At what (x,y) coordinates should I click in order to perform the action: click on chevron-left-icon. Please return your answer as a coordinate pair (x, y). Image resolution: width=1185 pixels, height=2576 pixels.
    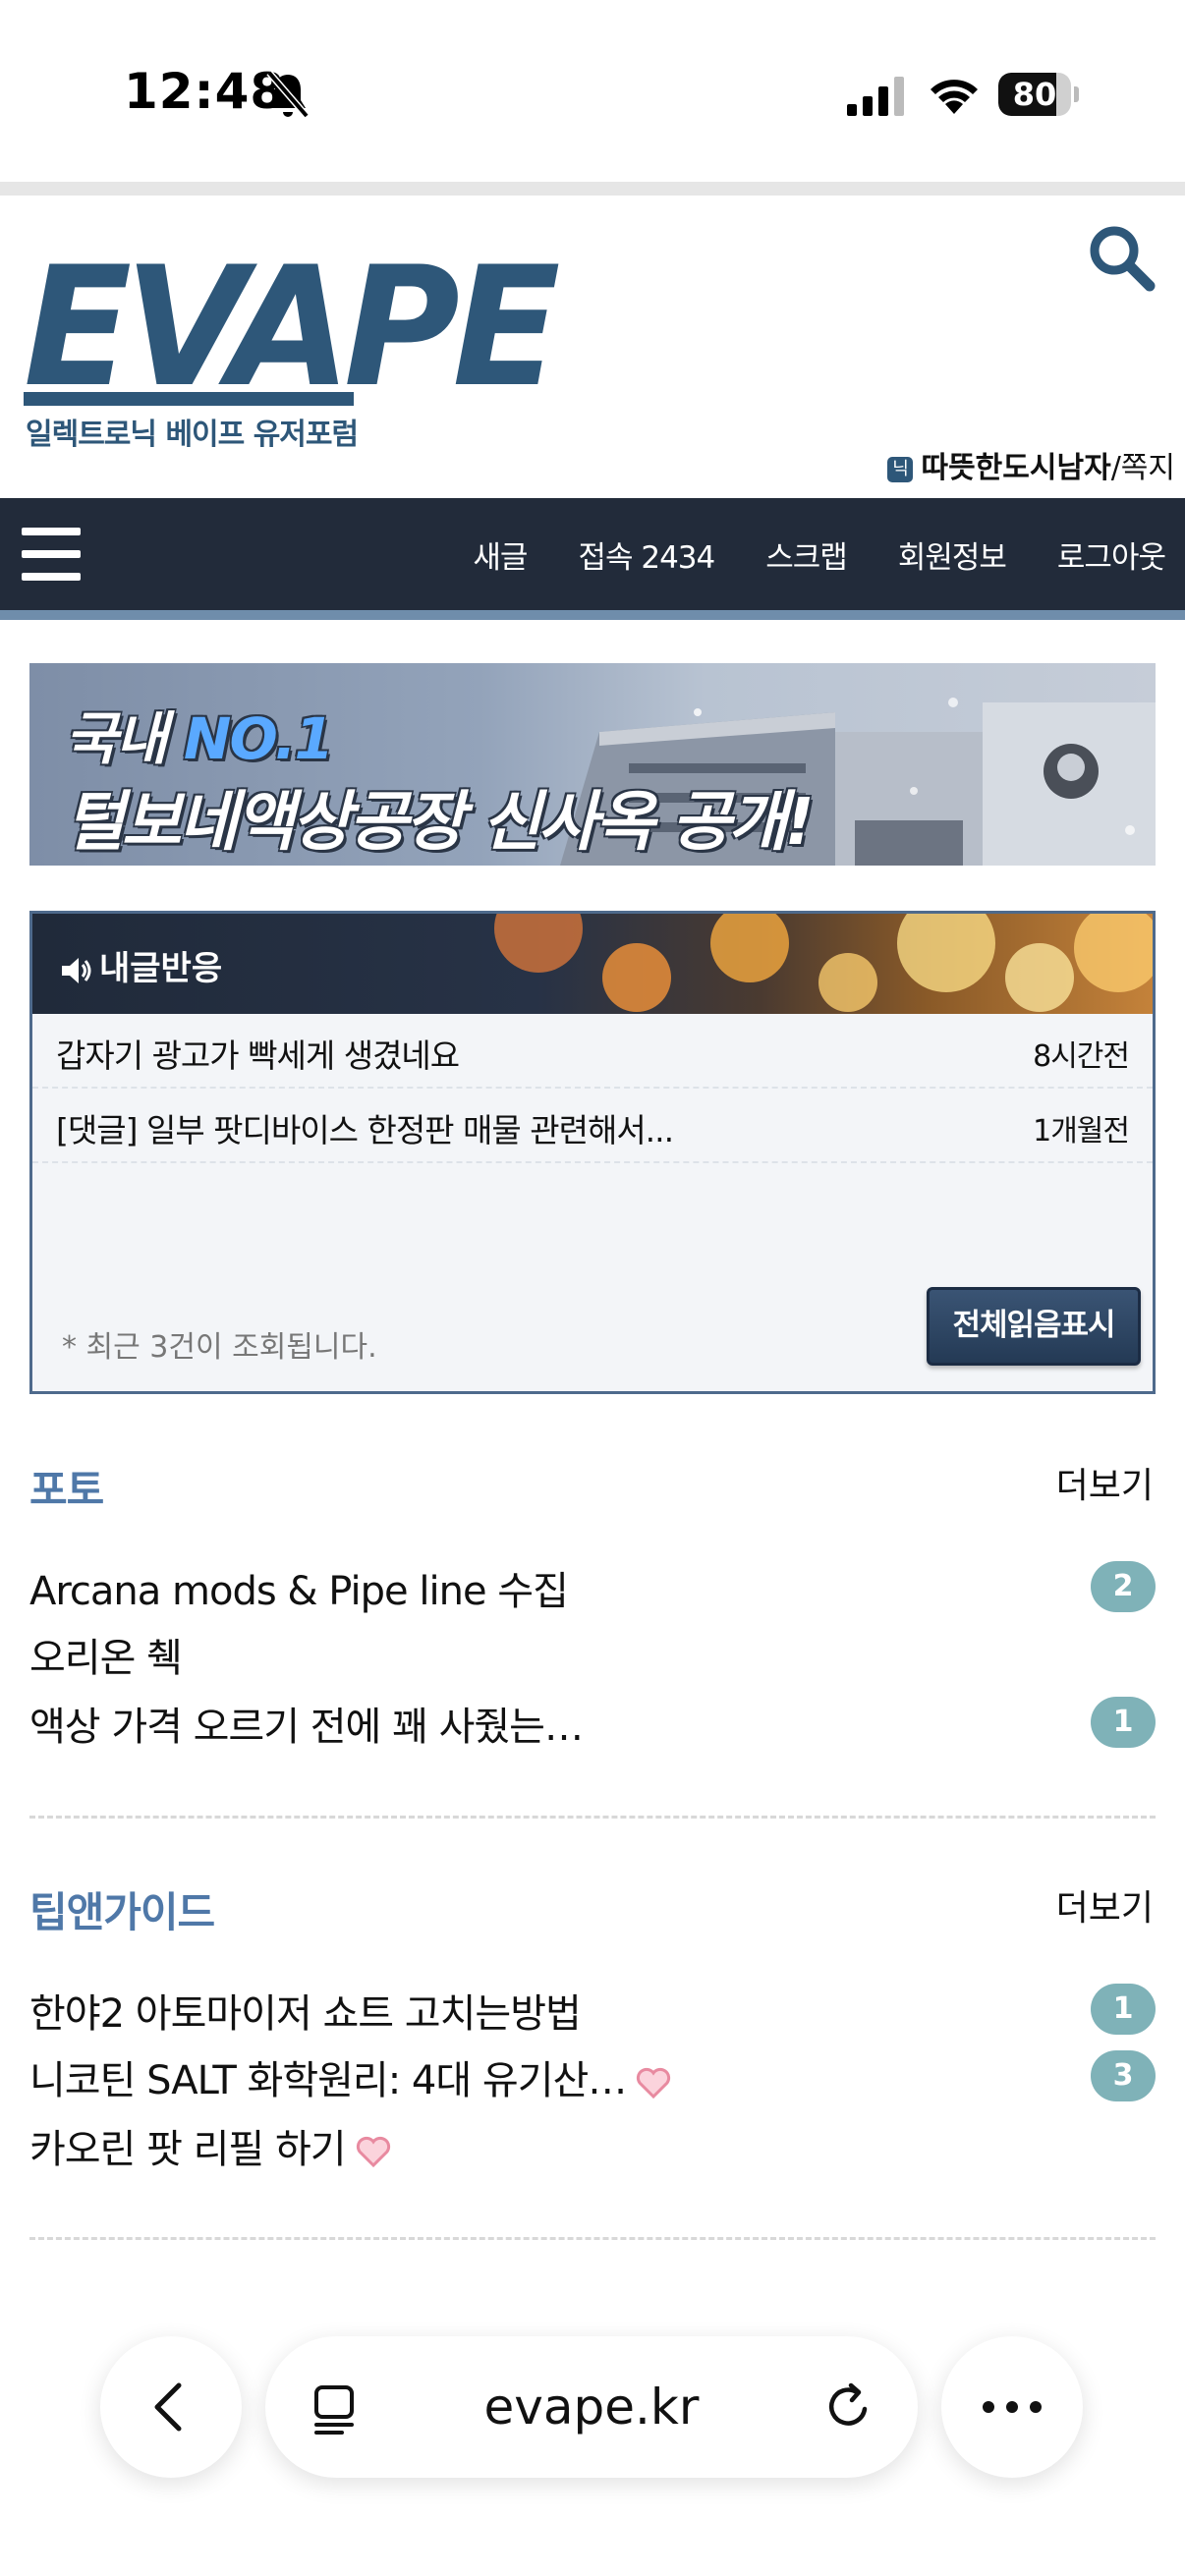
    Looking at the image, I should click on (168, 2407).